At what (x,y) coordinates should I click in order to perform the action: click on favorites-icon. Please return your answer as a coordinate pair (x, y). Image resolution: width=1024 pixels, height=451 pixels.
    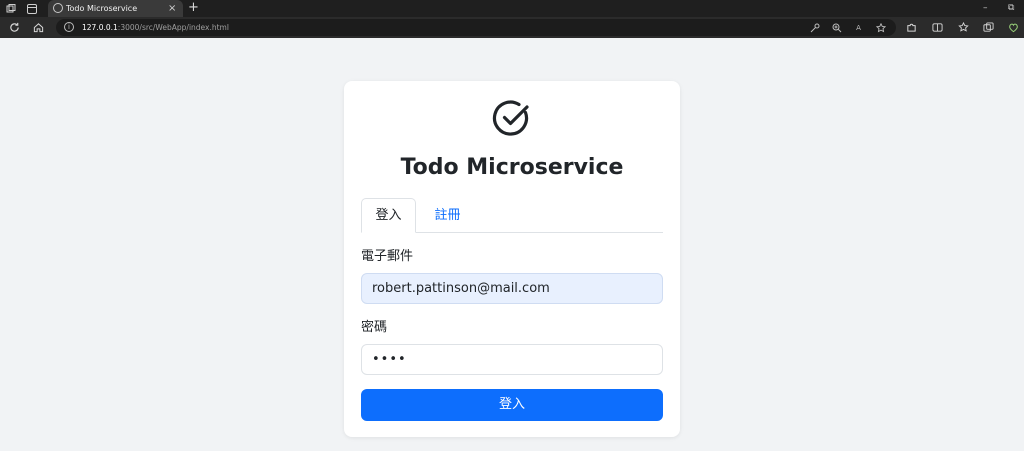
    Looking at the image, I should click on (963, 27).